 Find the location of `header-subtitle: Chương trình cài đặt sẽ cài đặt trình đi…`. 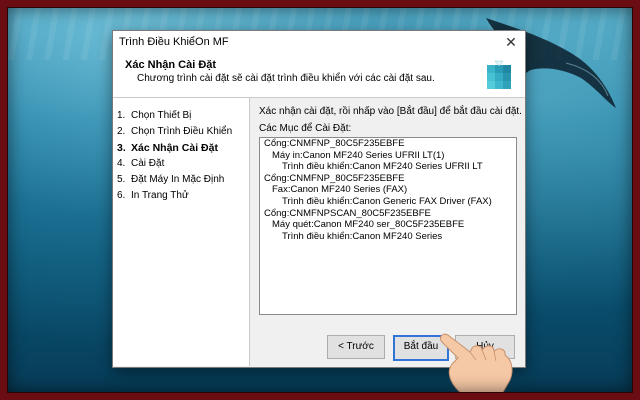

header-subtitle: Chương trình cài đặt sẽ cài đặt trình đi… is located at coordinates (286, 78).